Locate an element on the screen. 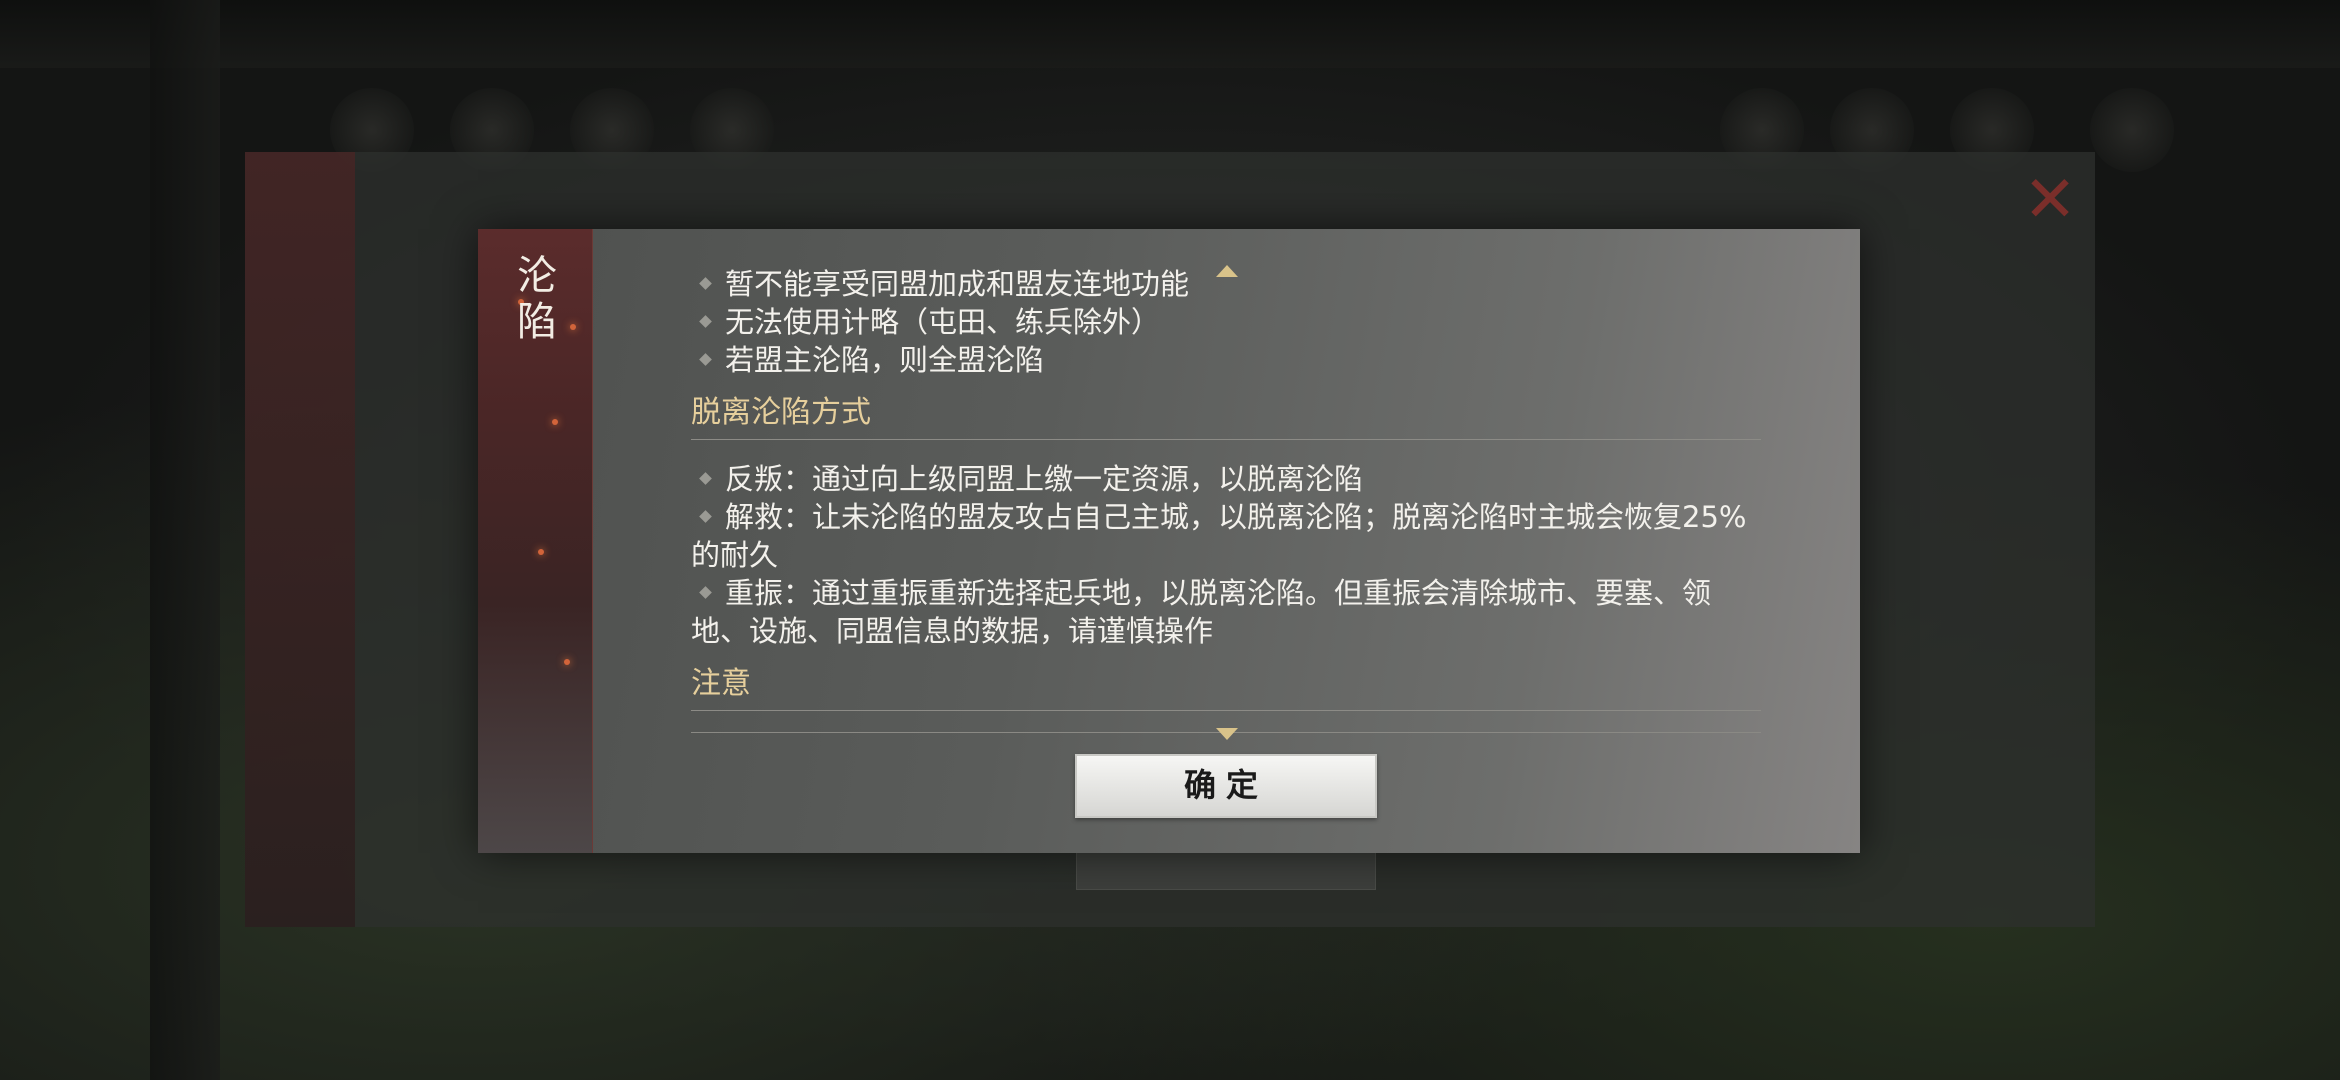 Image resolution: width=2340 pixels, height=1080 pixels. effect-text: 若盟主沦陷，则全盟沦陷 is located at coordinates (885, 360).